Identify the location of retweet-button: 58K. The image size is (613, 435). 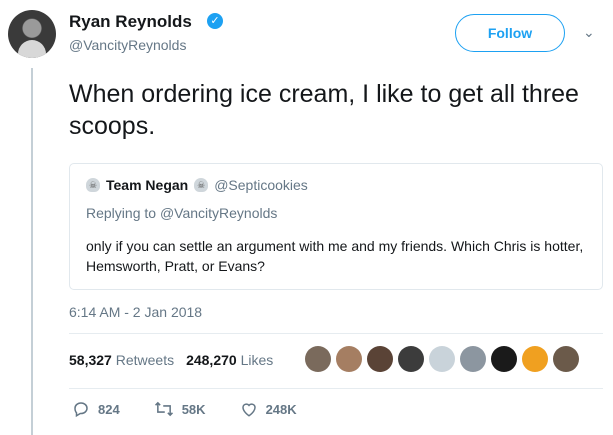
(180, 409).